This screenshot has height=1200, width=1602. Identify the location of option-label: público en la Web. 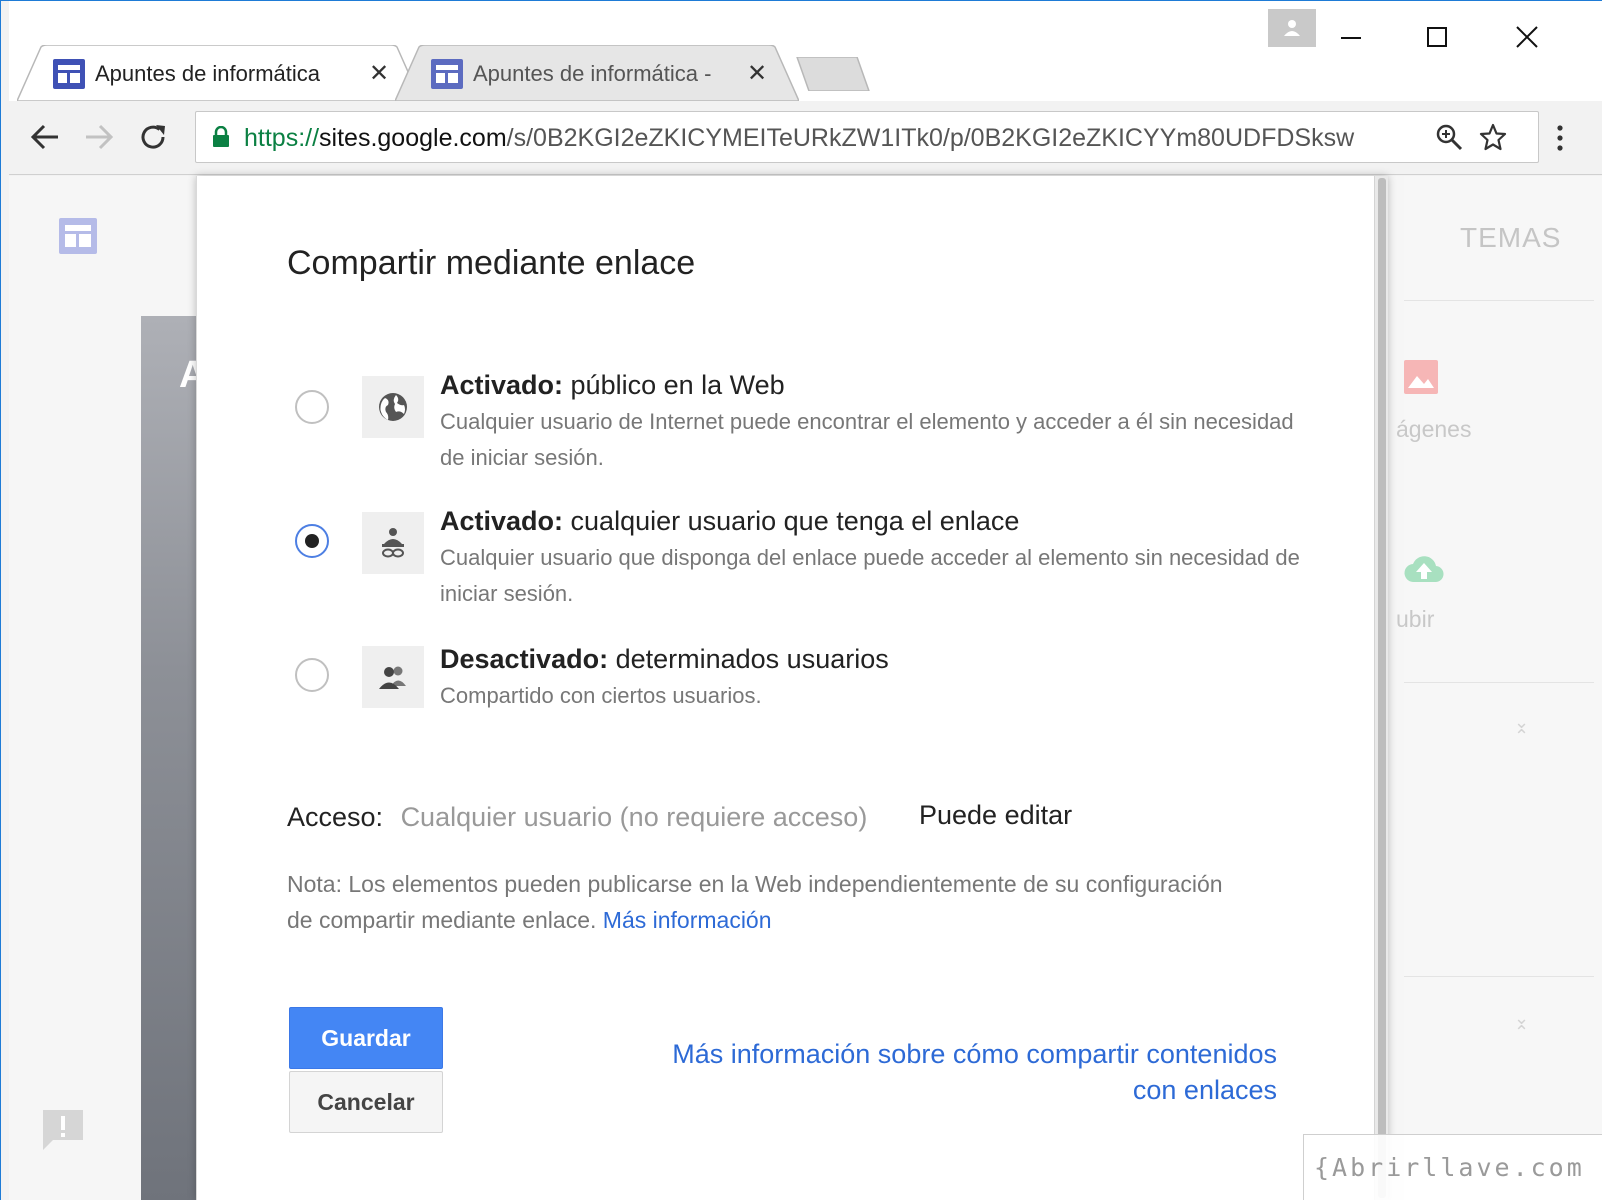
(674, 385).